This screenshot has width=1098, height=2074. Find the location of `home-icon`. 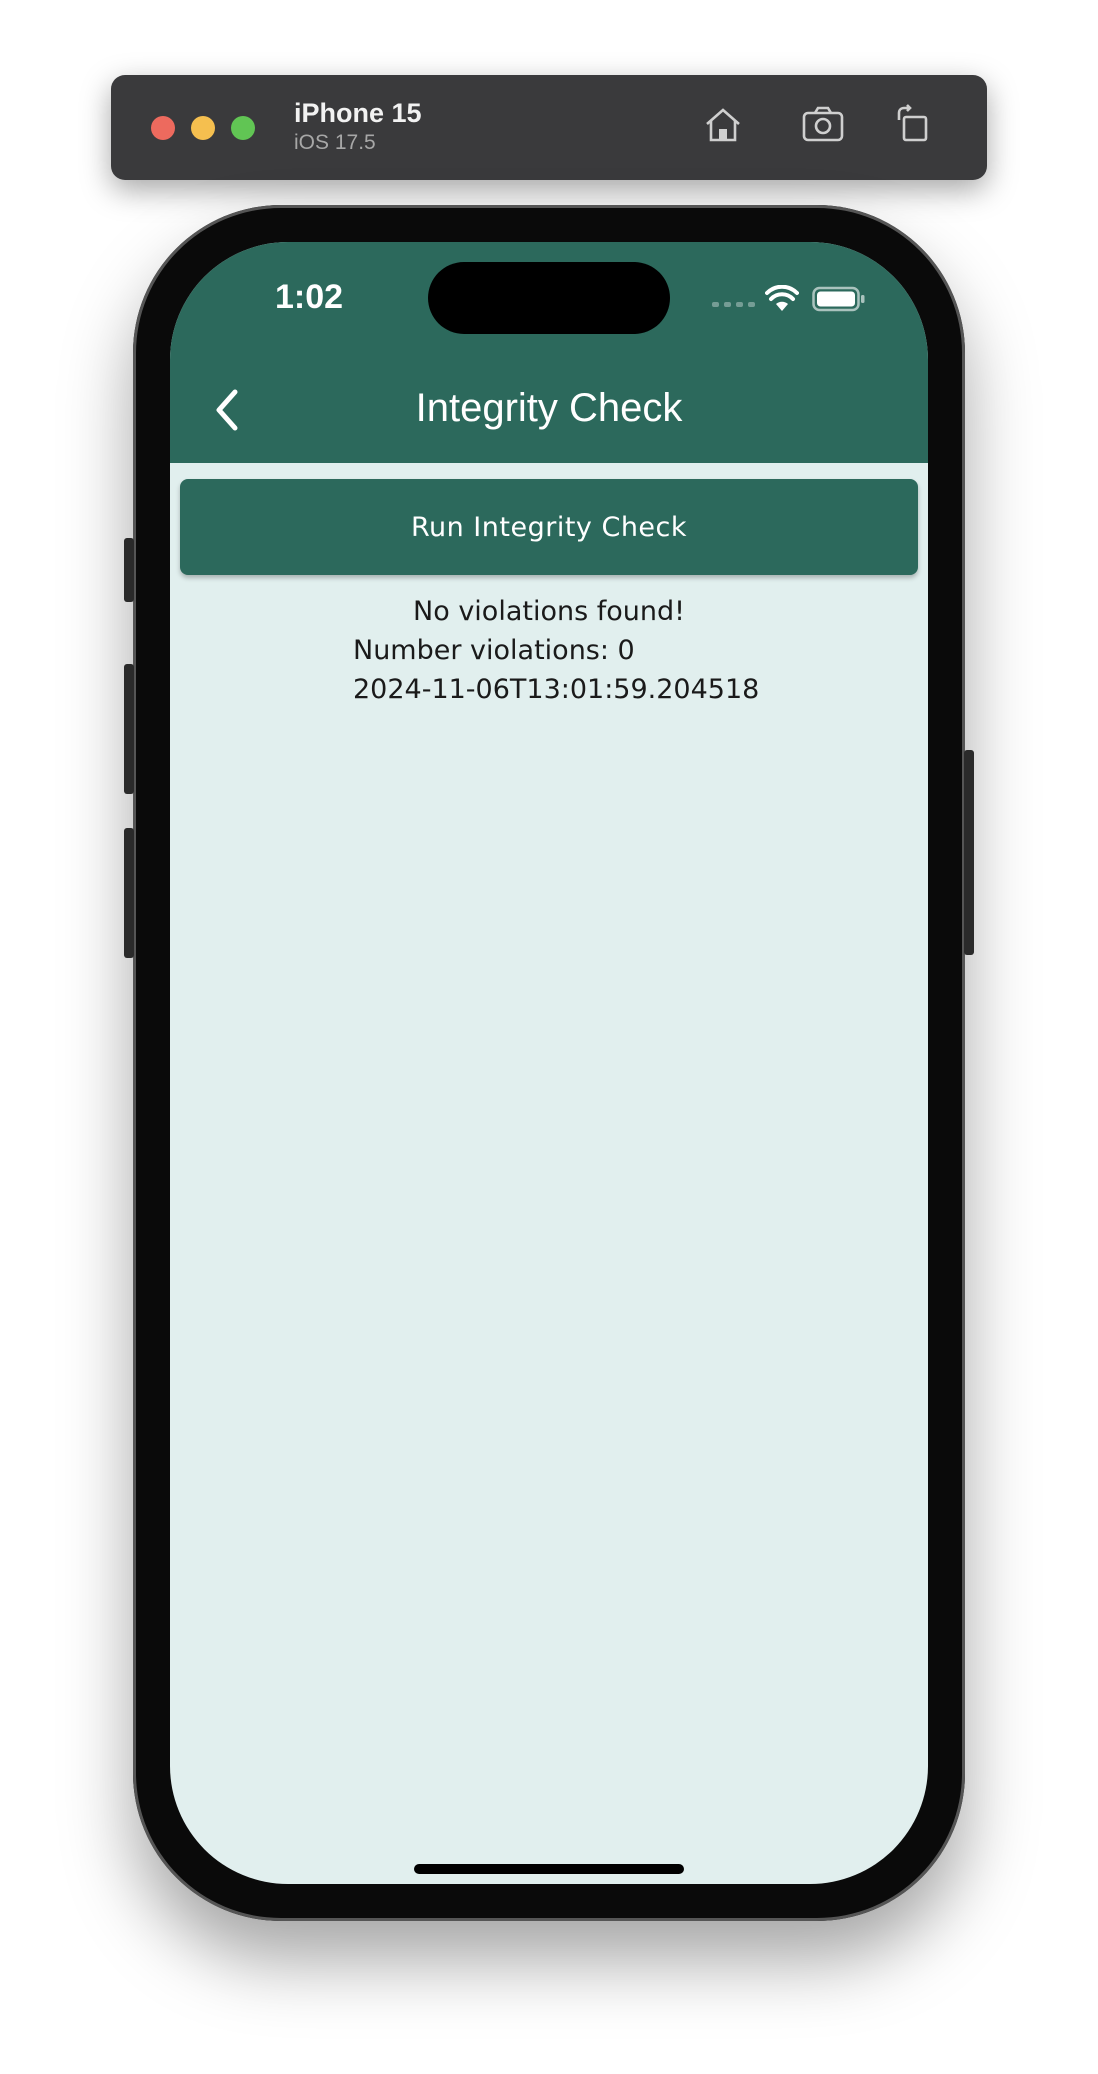

home-icon is located at coordinates (723, 125).